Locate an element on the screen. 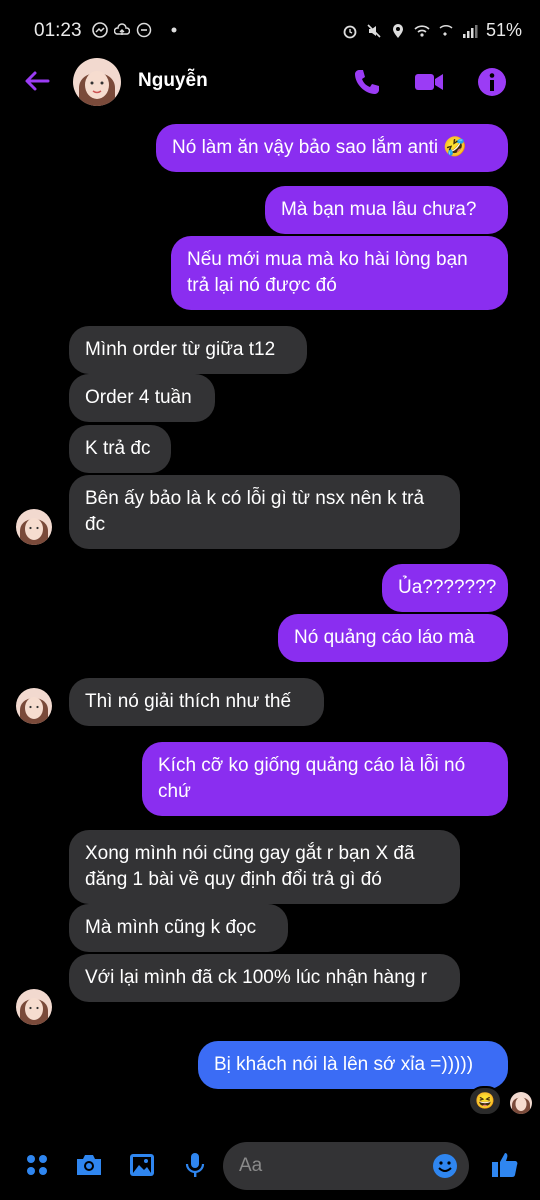 The height and width of the screenshot is (1200, 540). signal-icon is located at coordinates (470, 31).